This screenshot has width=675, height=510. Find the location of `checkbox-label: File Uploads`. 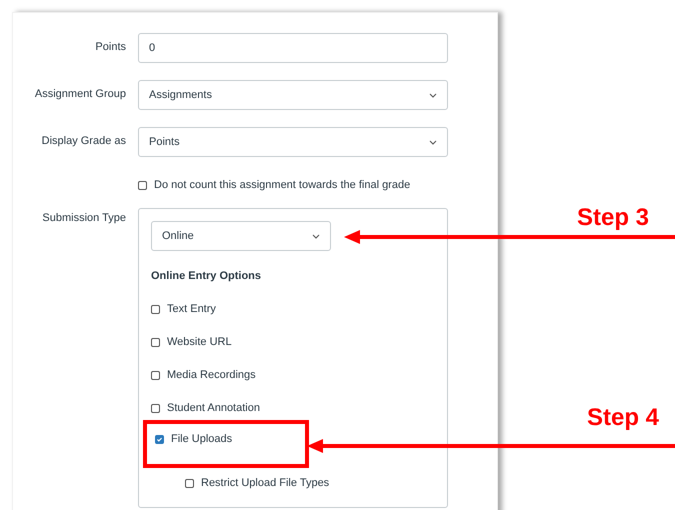

checkbox-label: File Uploads is located at coordinates (201, 439).